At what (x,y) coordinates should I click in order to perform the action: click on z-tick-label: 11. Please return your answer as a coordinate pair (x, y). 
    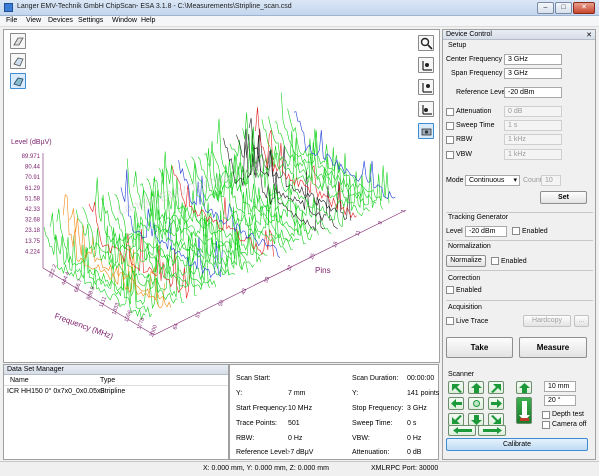
    Looking at the image, I should click on (359, 233).